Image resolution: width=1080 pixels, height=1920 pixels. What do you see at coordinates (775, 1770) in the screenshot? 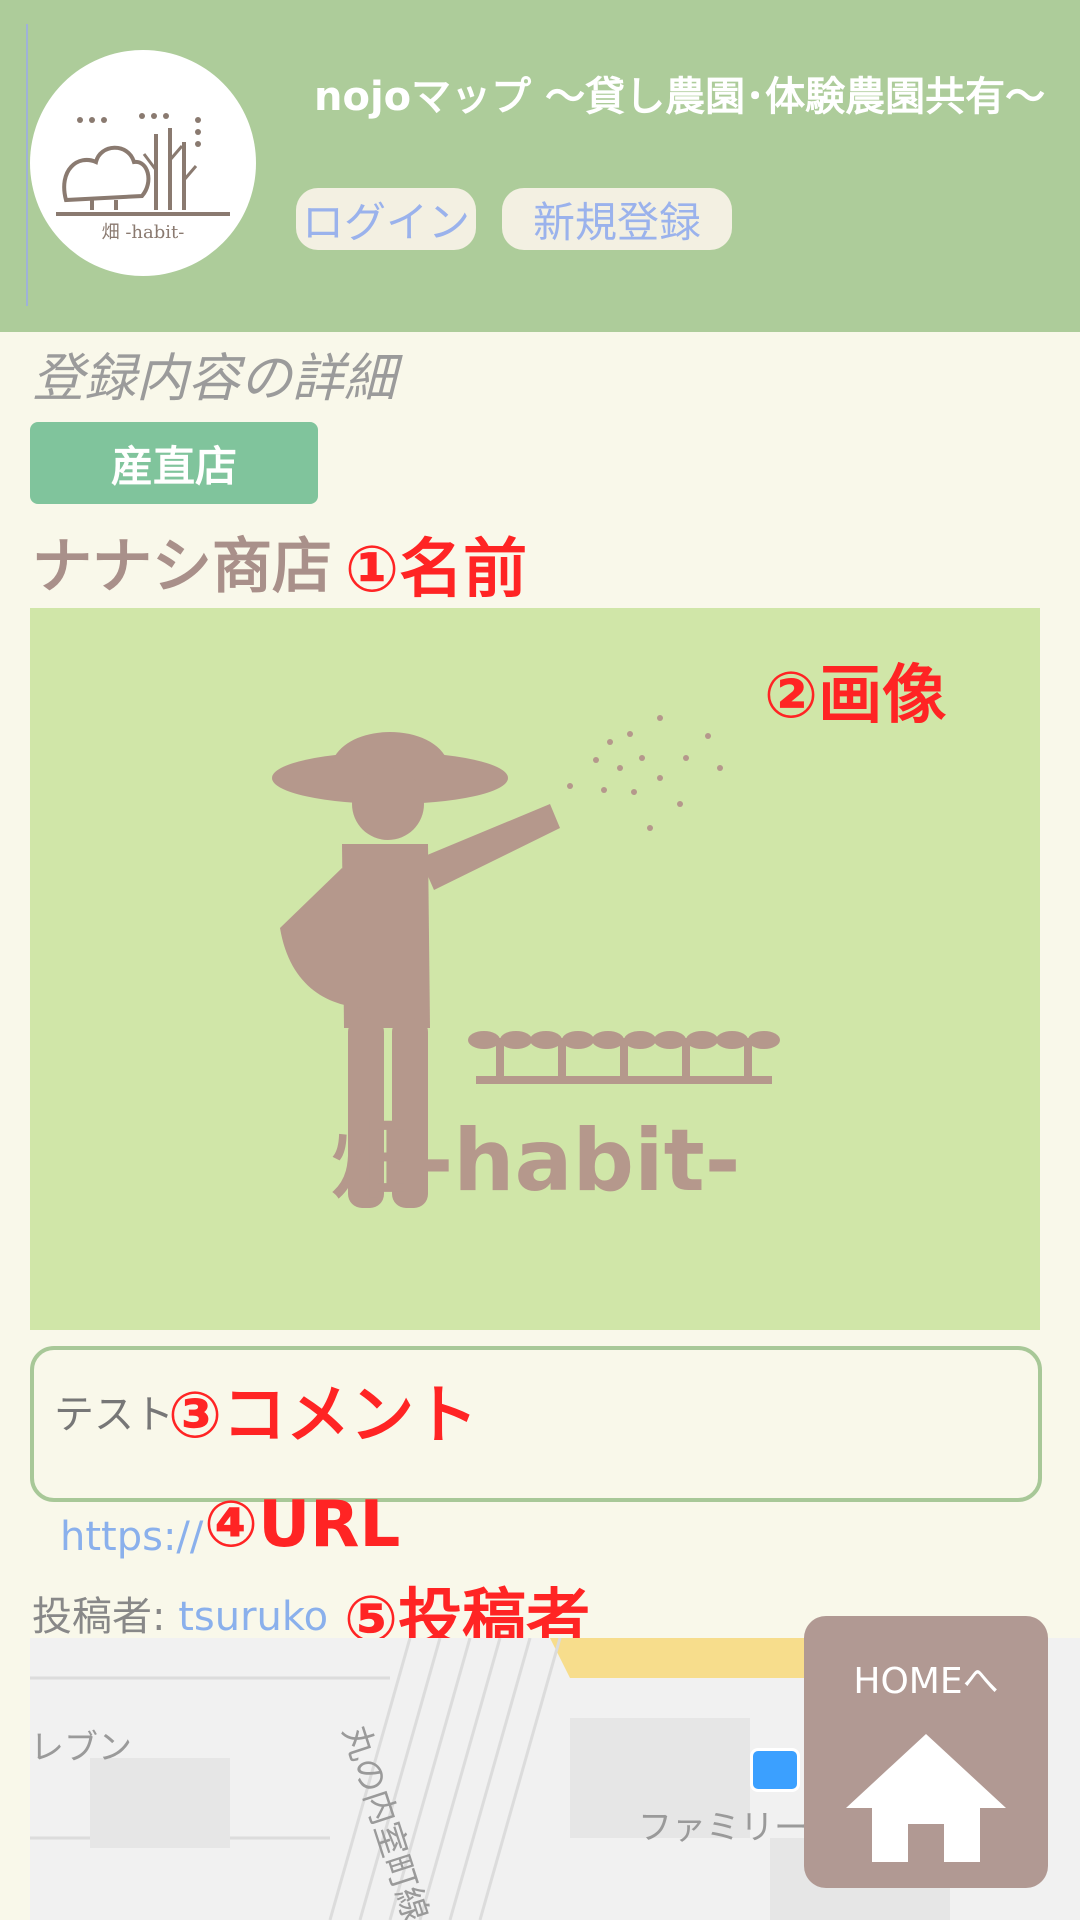
I see `shop-basket-icon` at bounding box center [775, 1770].